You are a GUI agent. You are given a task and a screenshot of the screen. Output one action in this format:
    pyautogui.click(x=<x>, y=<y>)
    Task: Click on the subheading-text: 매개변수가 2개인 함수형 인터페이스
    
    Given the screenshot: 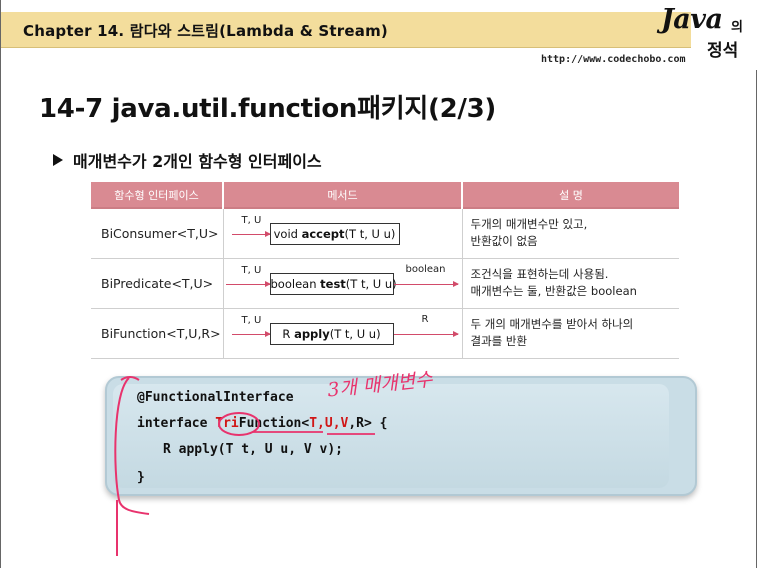 What is the action you would take?
    pyautogui.click(x=197, y=161)
    